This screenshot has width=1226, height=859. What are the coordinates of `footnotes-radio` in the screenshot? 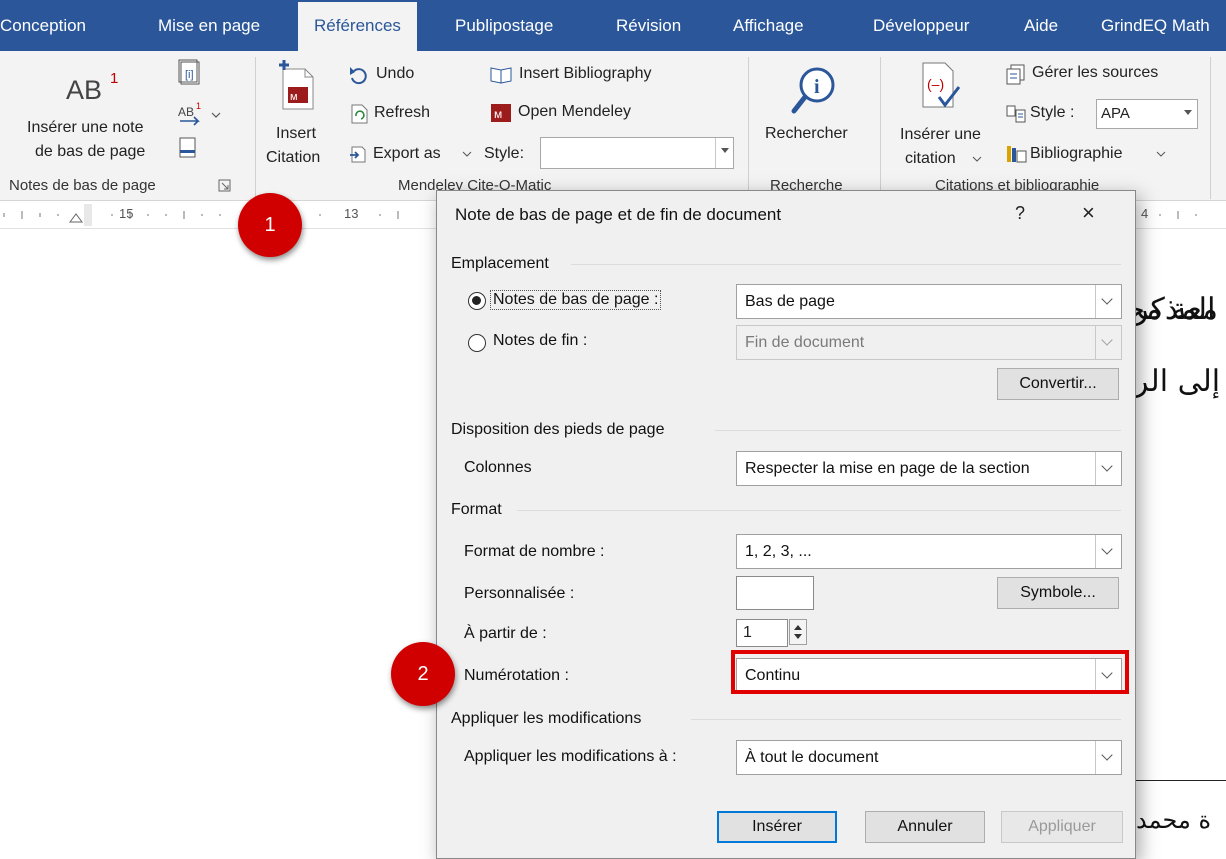 It's located at (477, 301).